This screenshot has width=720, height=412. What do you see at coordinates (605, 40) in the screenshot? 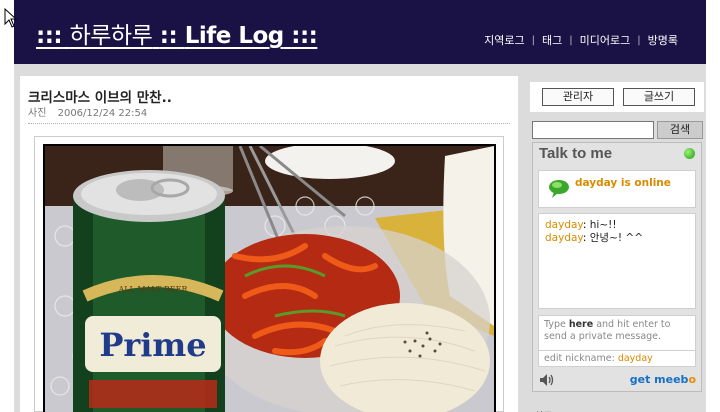
I see `nav-media-log: 미디어로그` at bounding box center [605, 40].